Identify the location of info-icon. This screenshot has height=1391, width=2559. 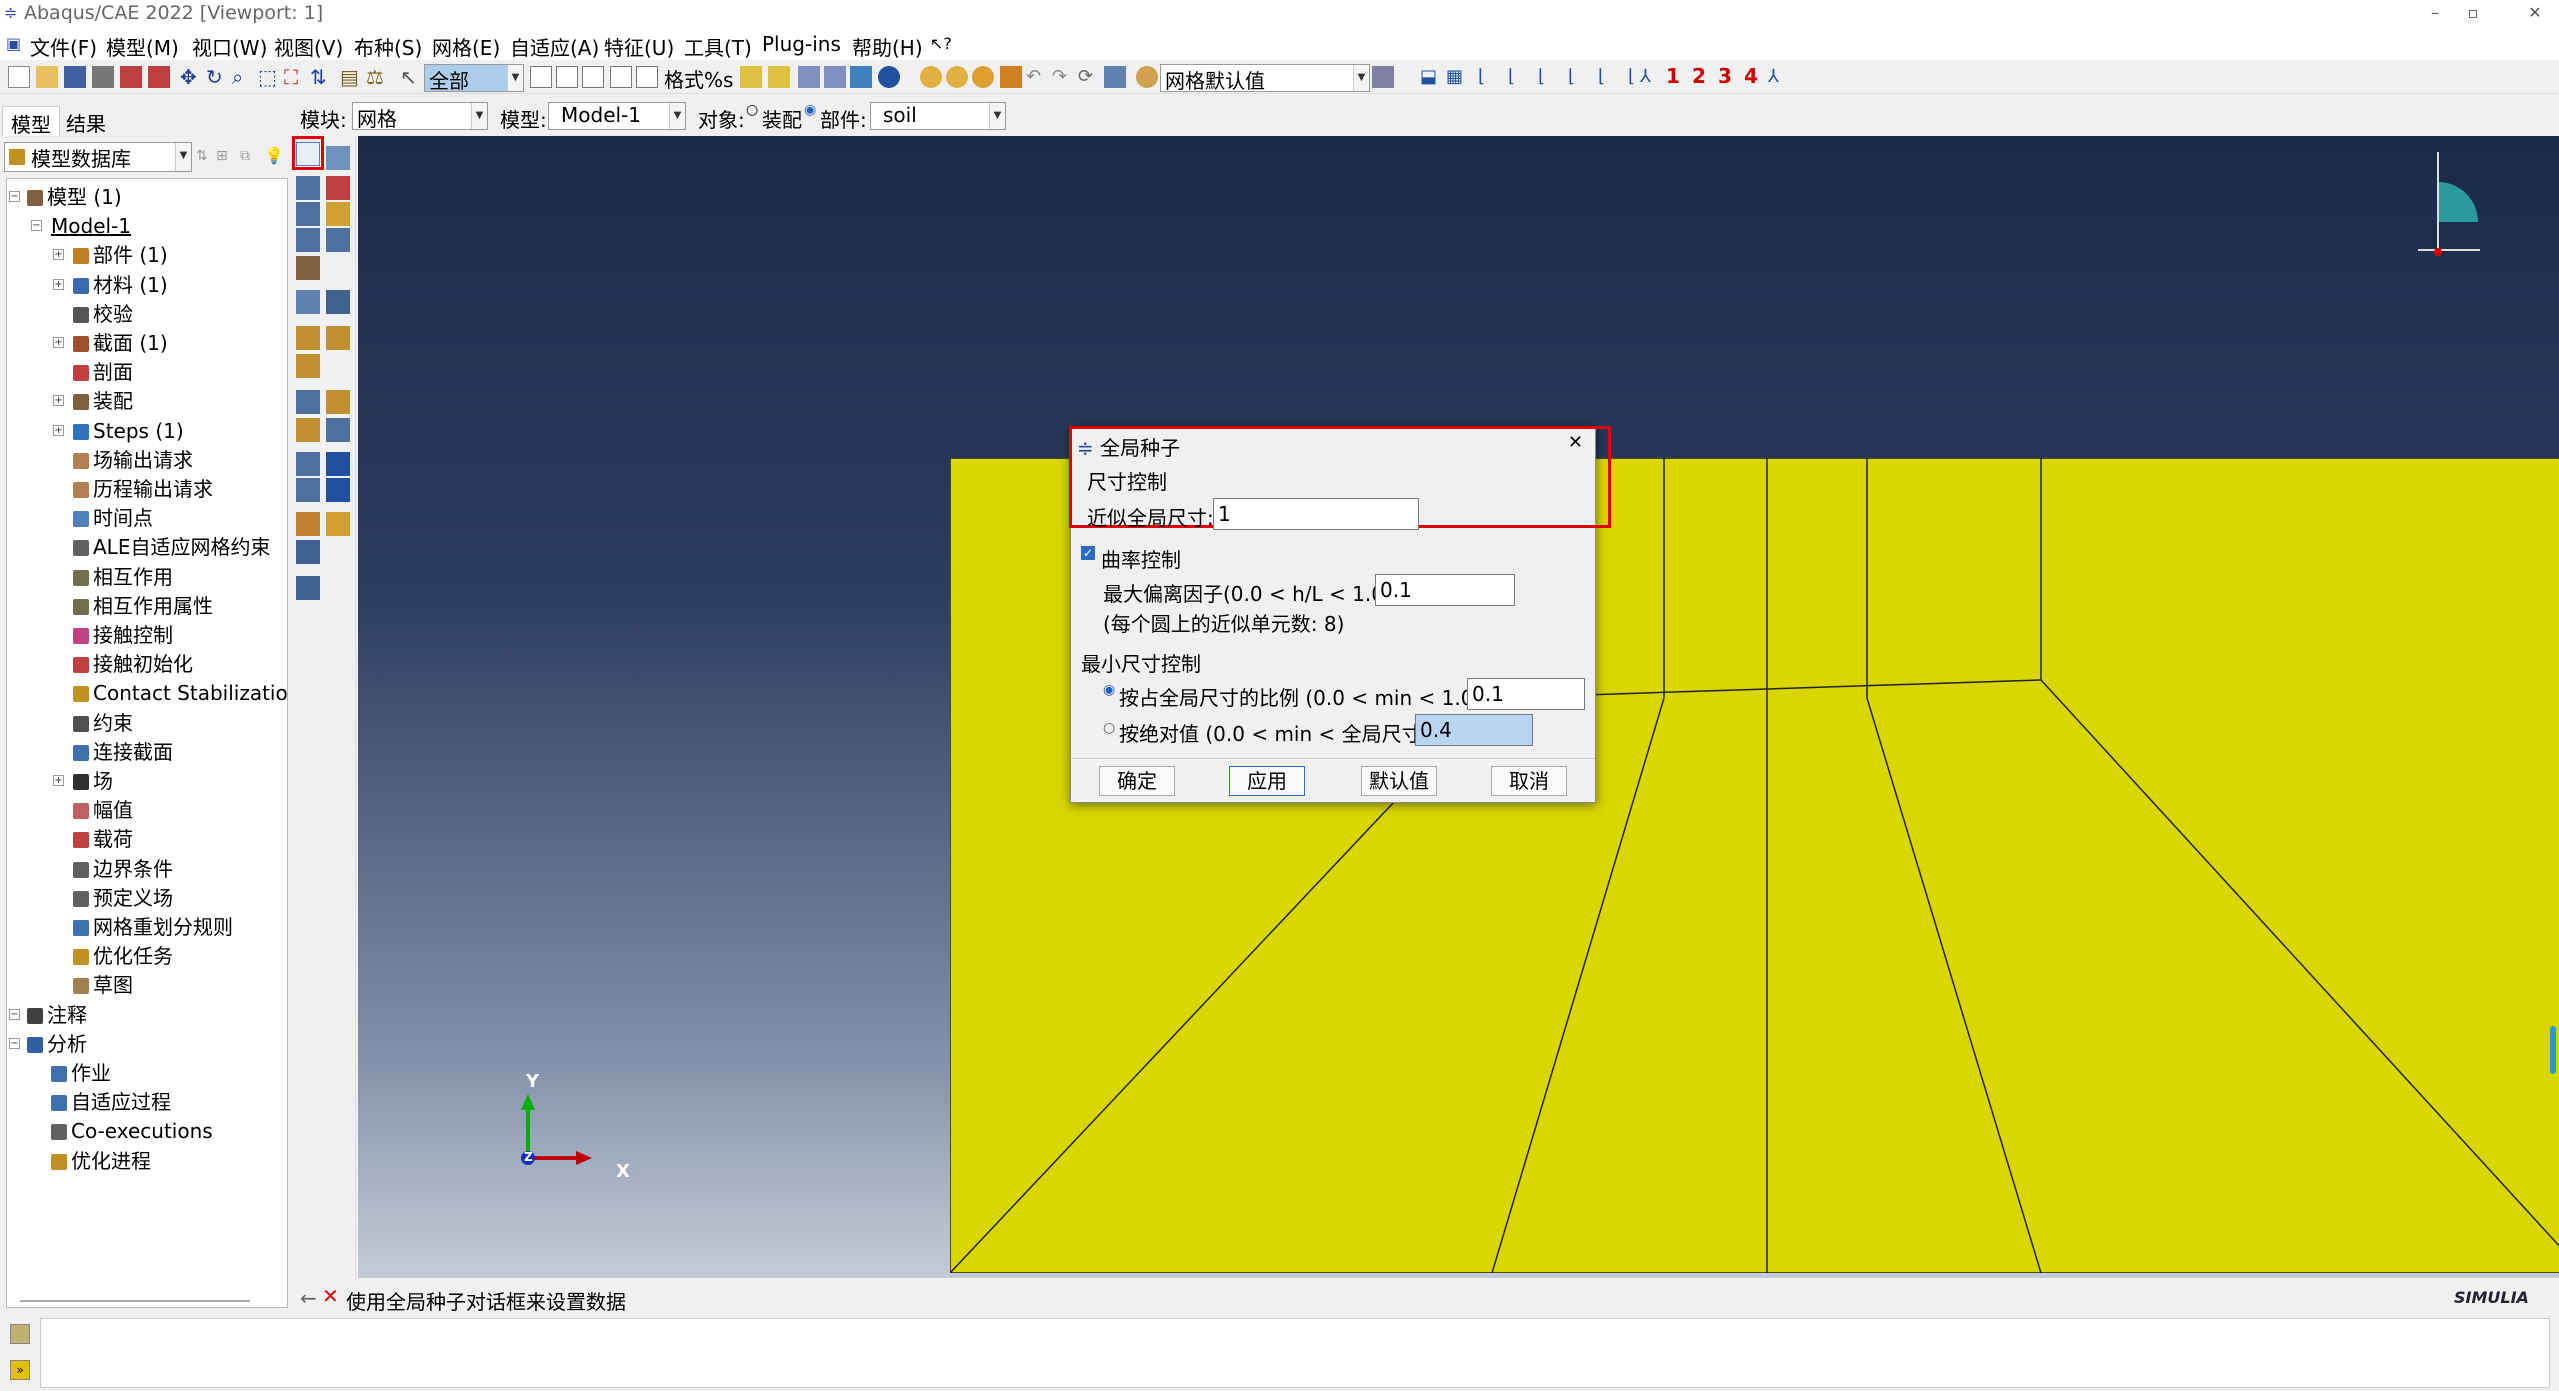
(889, 77).